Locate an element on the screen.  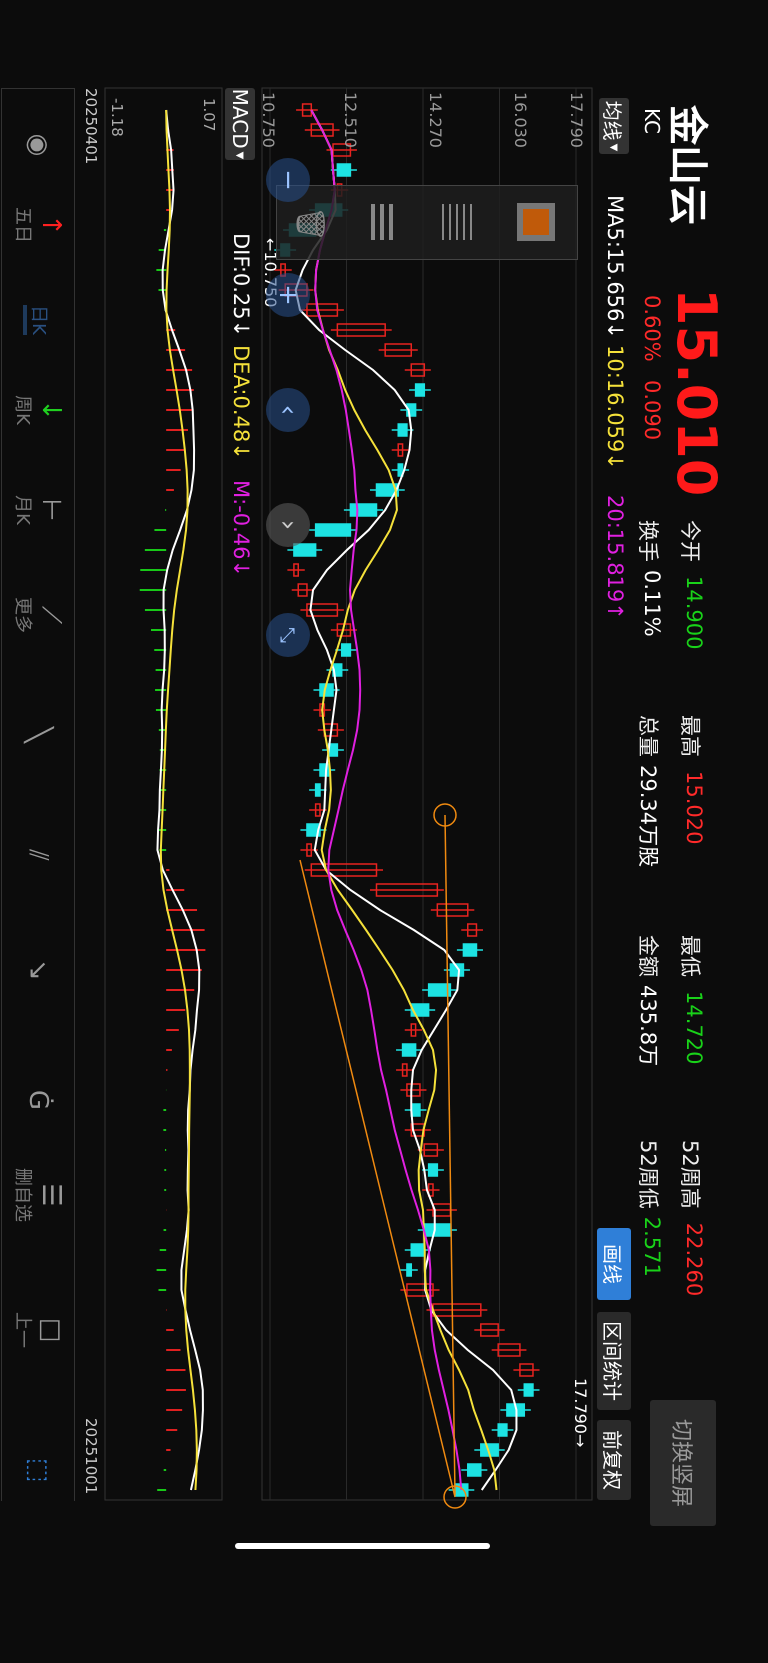
max-price-marker: 17.790→ is located at coordinates (580, 1413).